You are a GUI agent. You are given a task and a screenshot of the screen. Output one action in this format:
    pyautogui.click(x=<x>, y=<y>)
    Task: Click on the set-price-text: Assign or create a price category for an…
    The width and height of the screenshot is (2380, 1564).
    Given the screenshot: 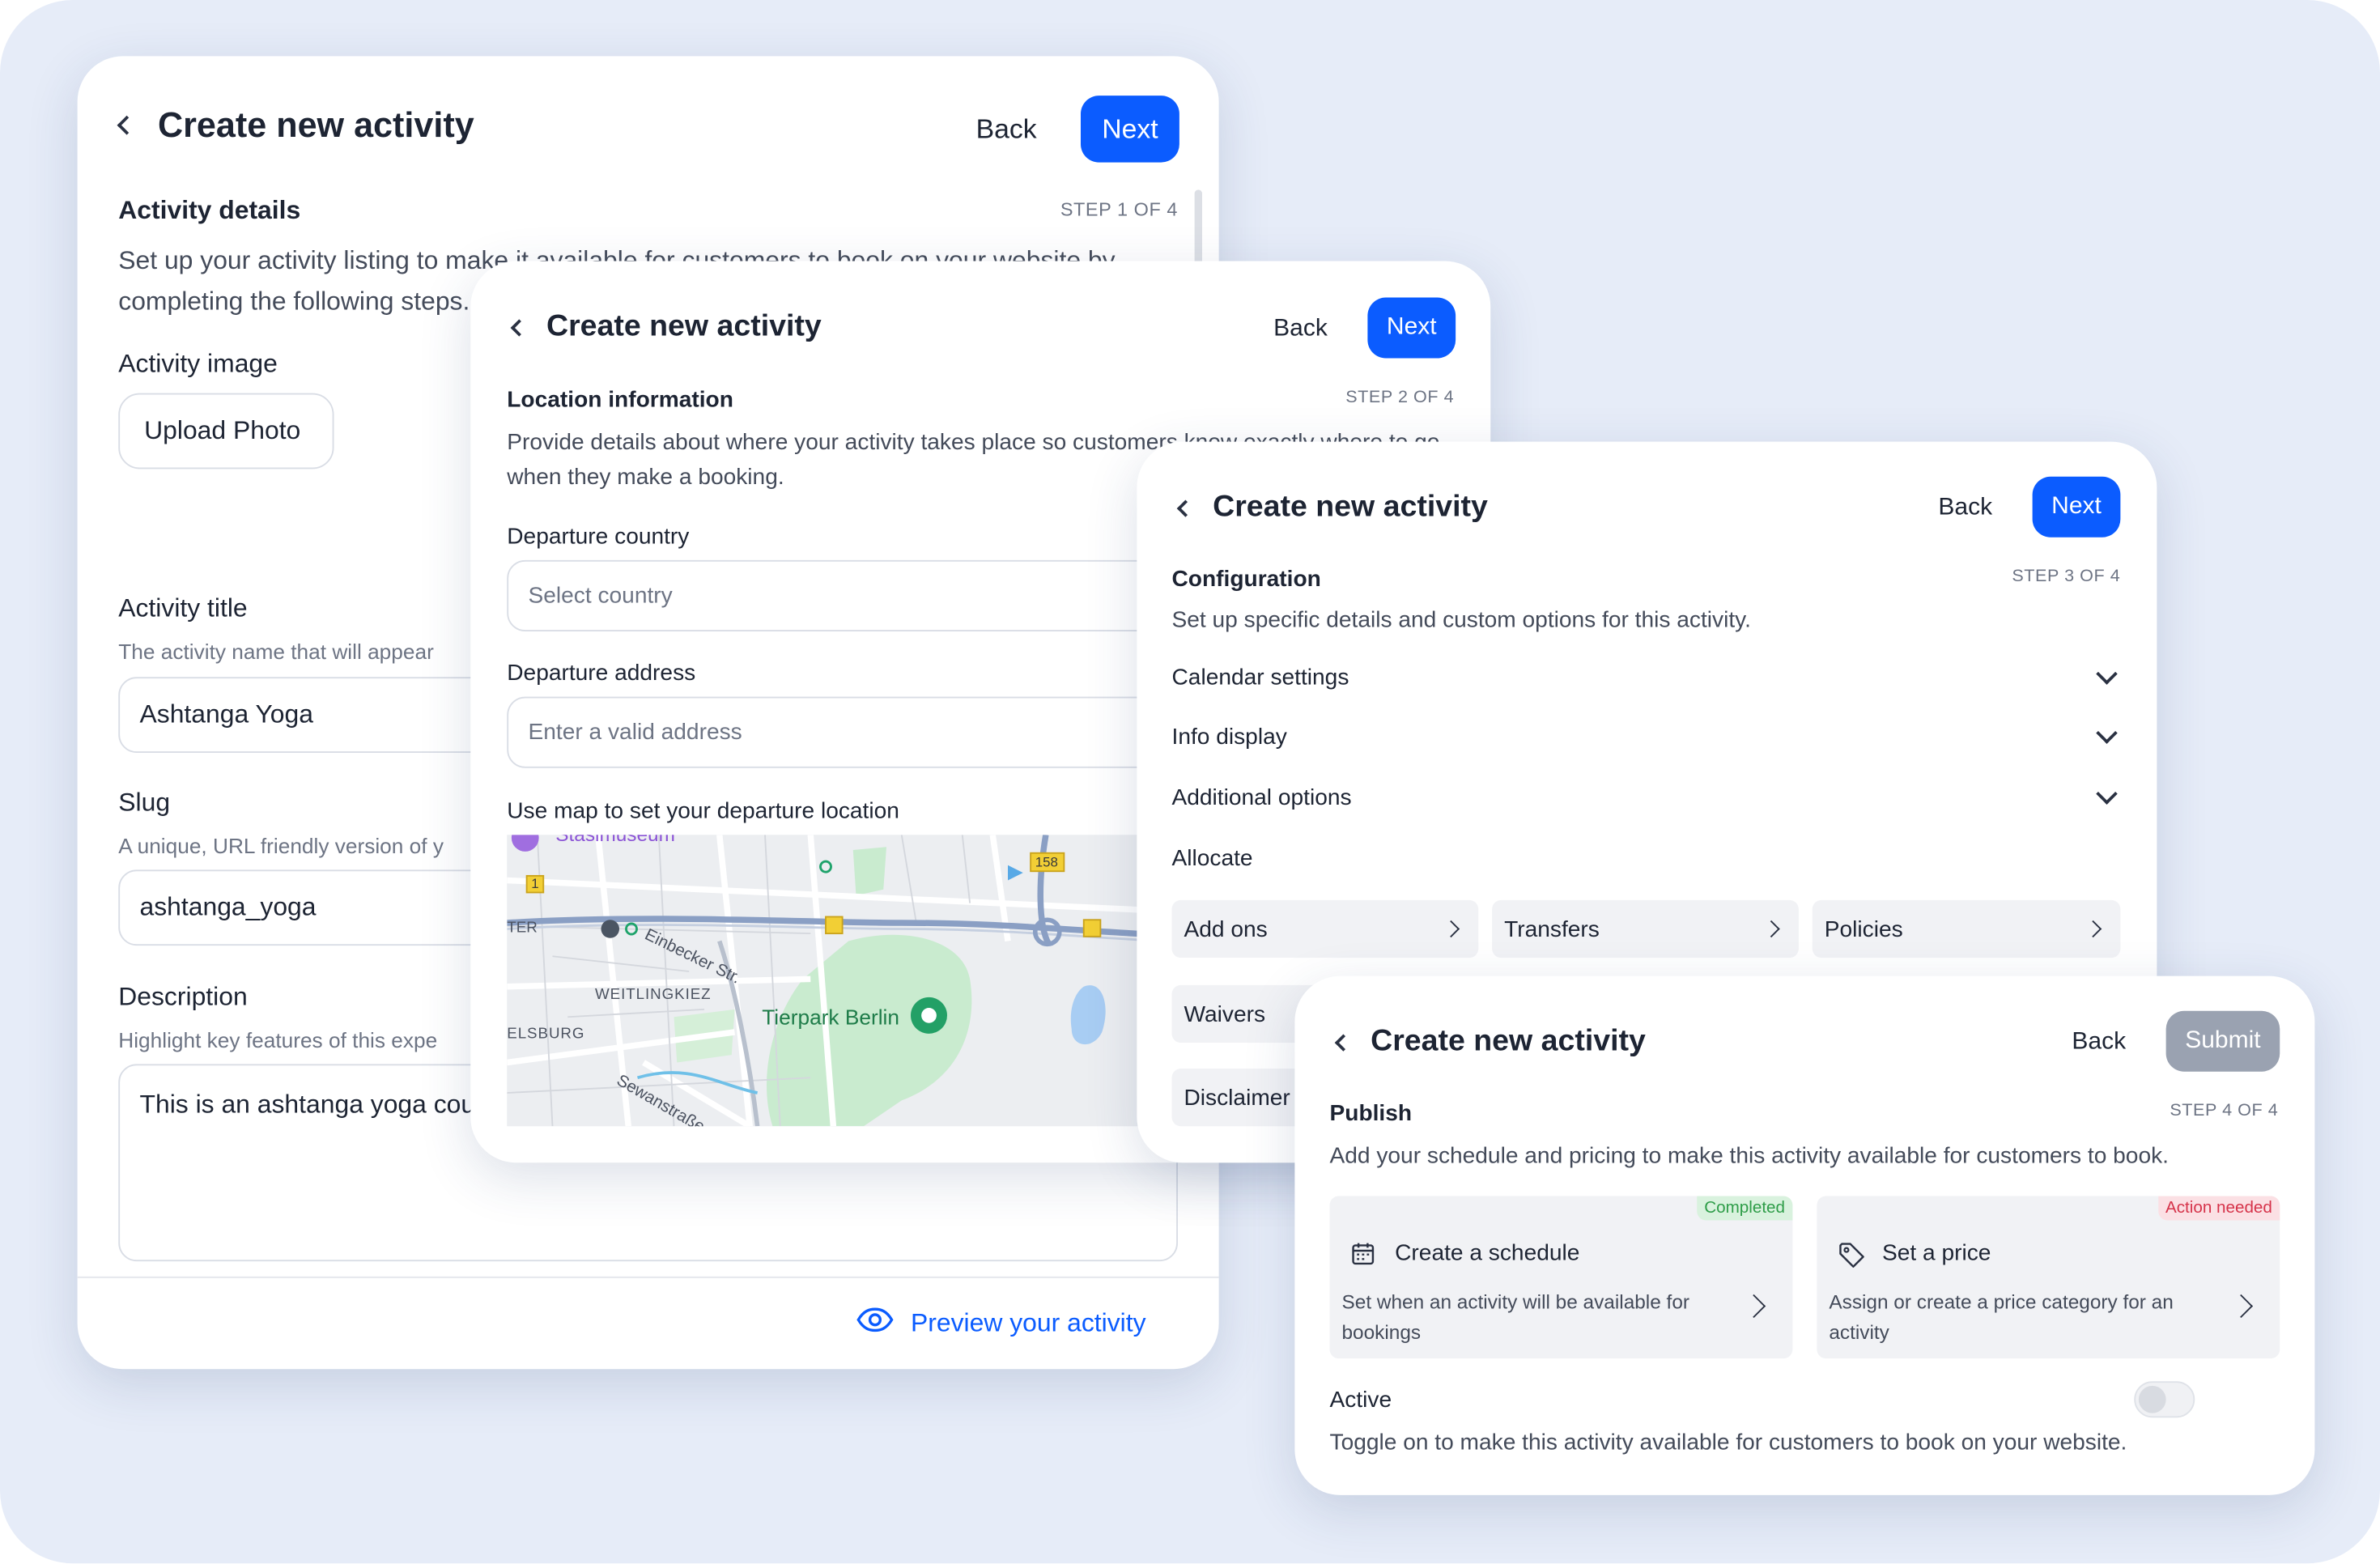 What is the action you would take?
    pyautogui.click(x=2001, y=1317)
    